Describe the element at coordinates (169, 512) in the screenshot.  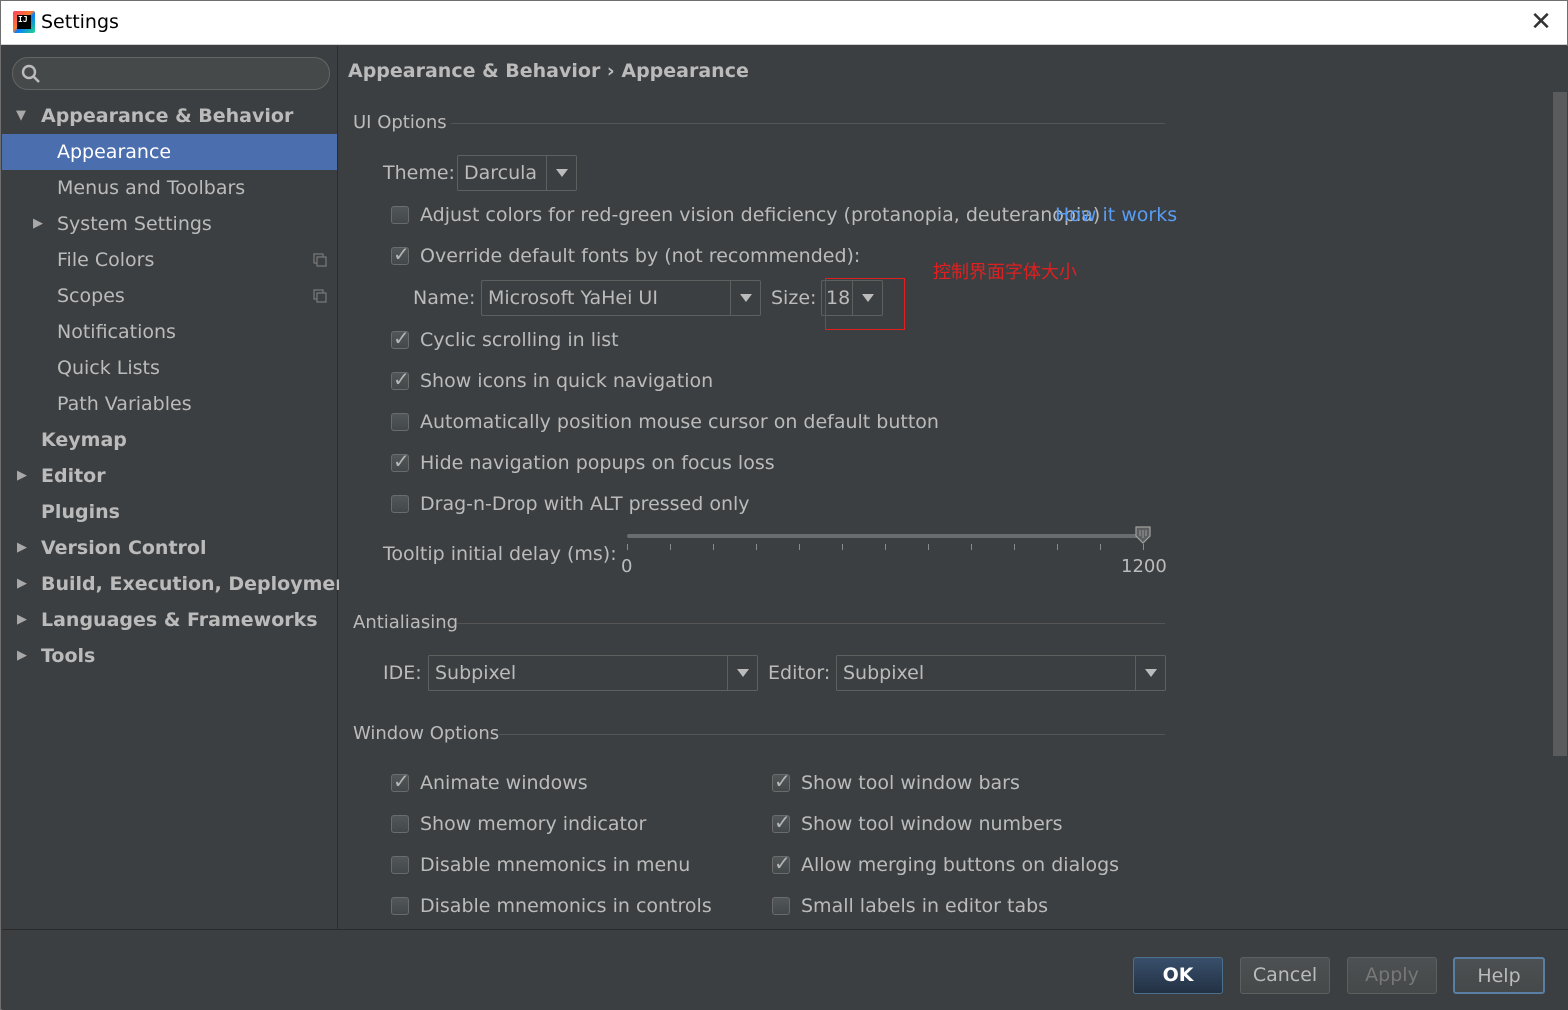
I see `sidebar-item-plugins: Plugins` at that location.